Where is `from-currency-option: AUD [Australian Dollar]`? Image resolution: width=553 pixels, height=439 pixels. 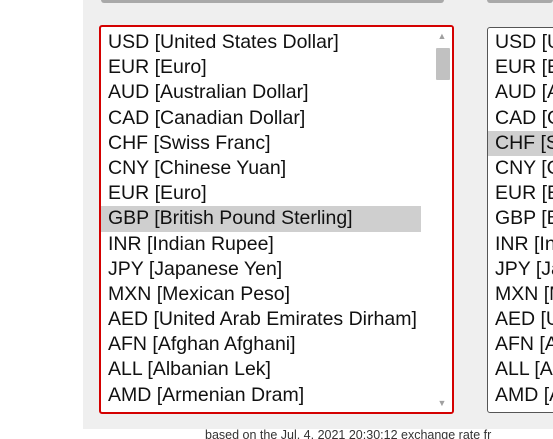 from-currency-option: AUD [Australian Dollar] is located at coordinates (261, 92).